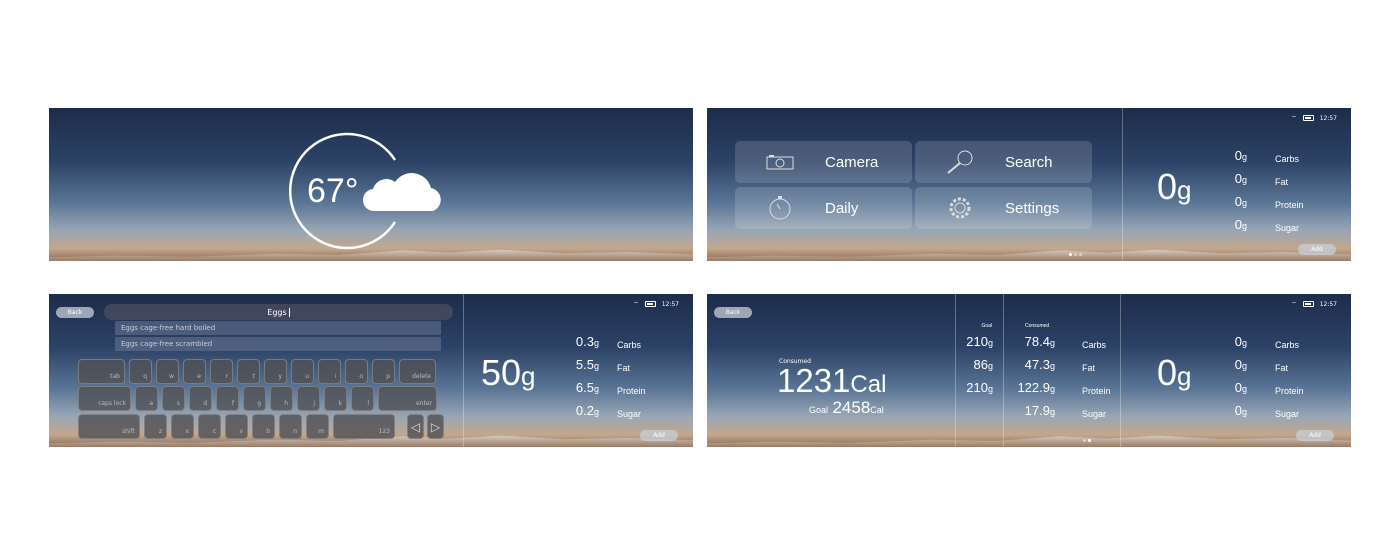 This screenshot has height=548, width=1400. I want to click on key: p, so click(383, 371).